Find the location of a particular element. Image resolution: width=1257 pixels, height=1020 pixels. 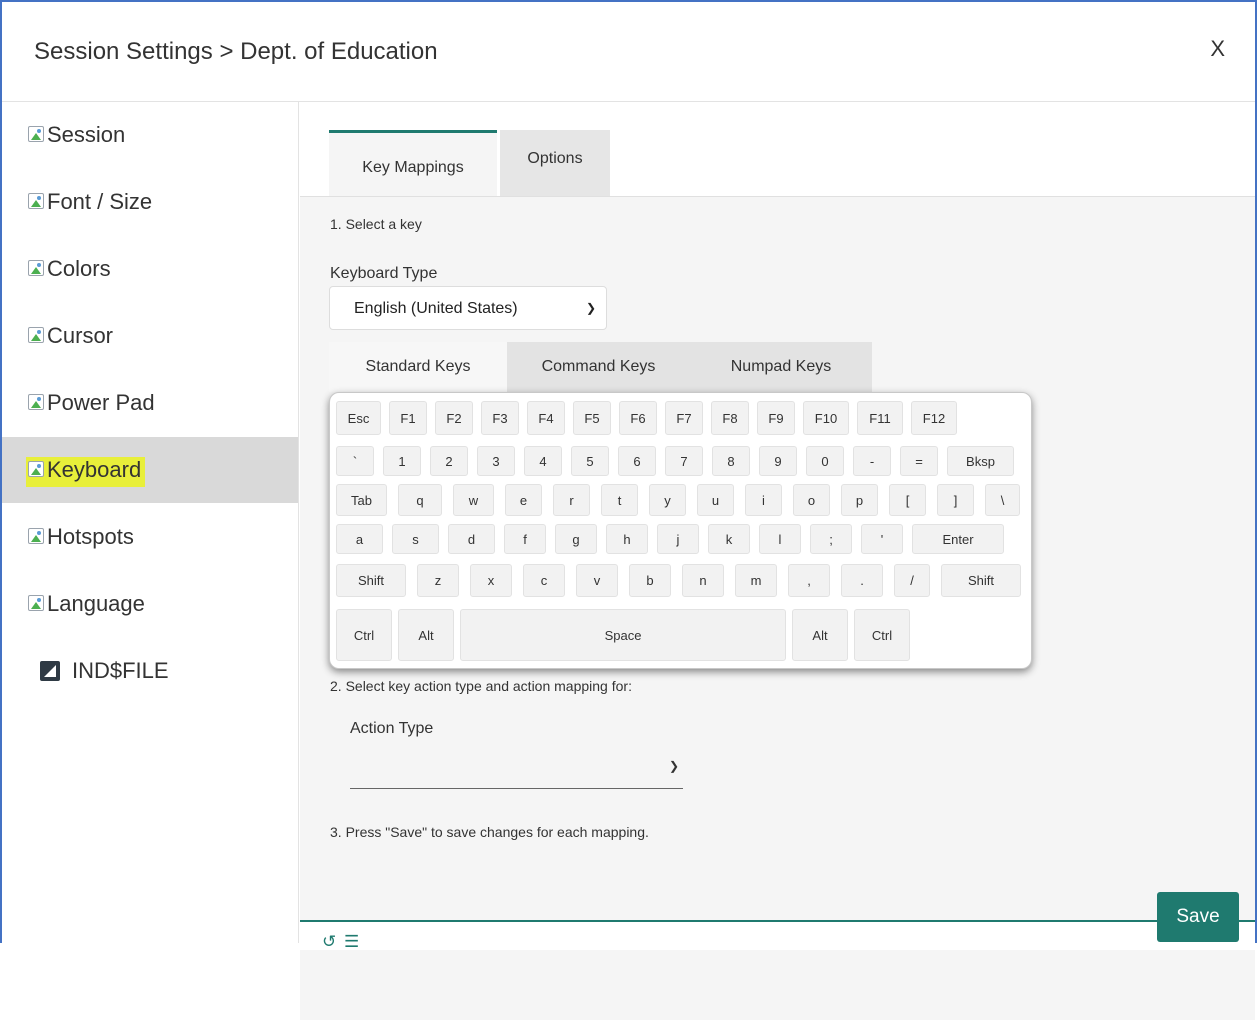

key-a: a is located at coordinates (359, 539).